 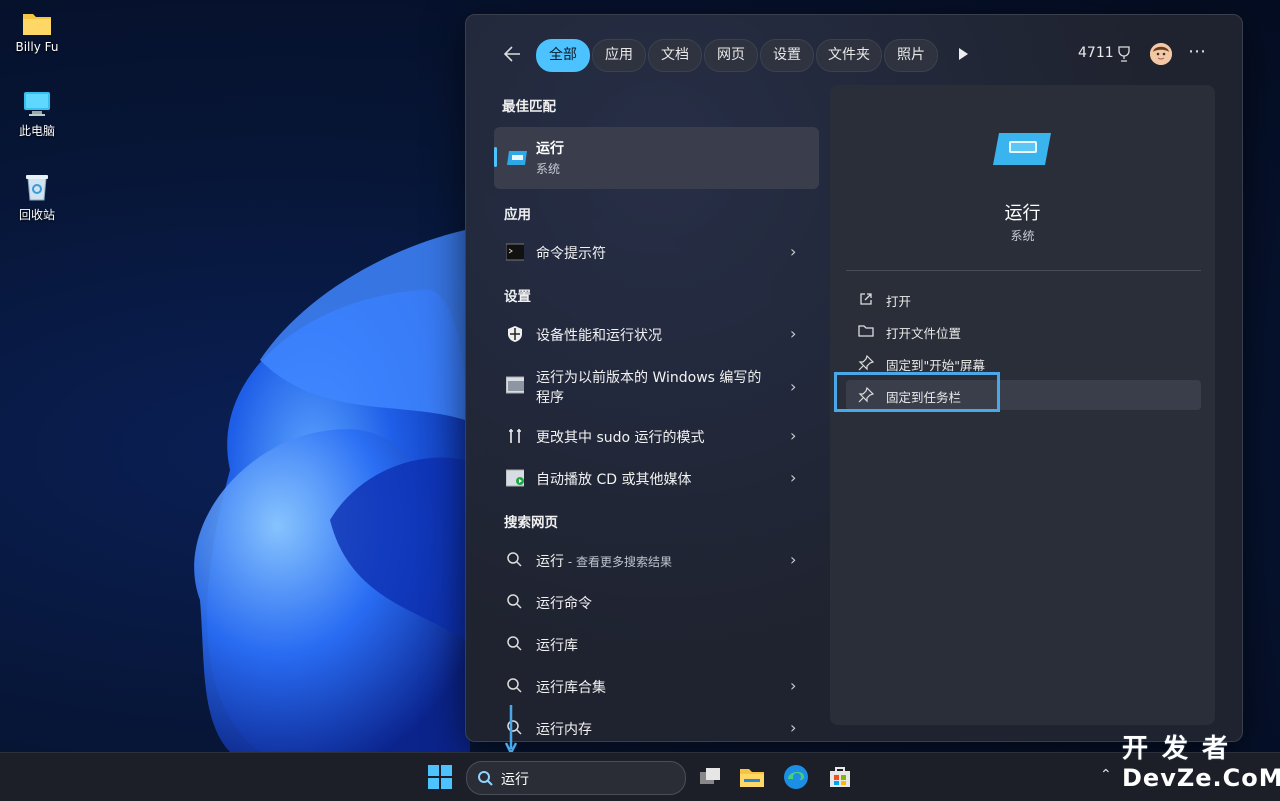 I want to click on result-compatibility: 运行为以前版本的 Windows 编写的程序 ›, so click(x=656, y=387).